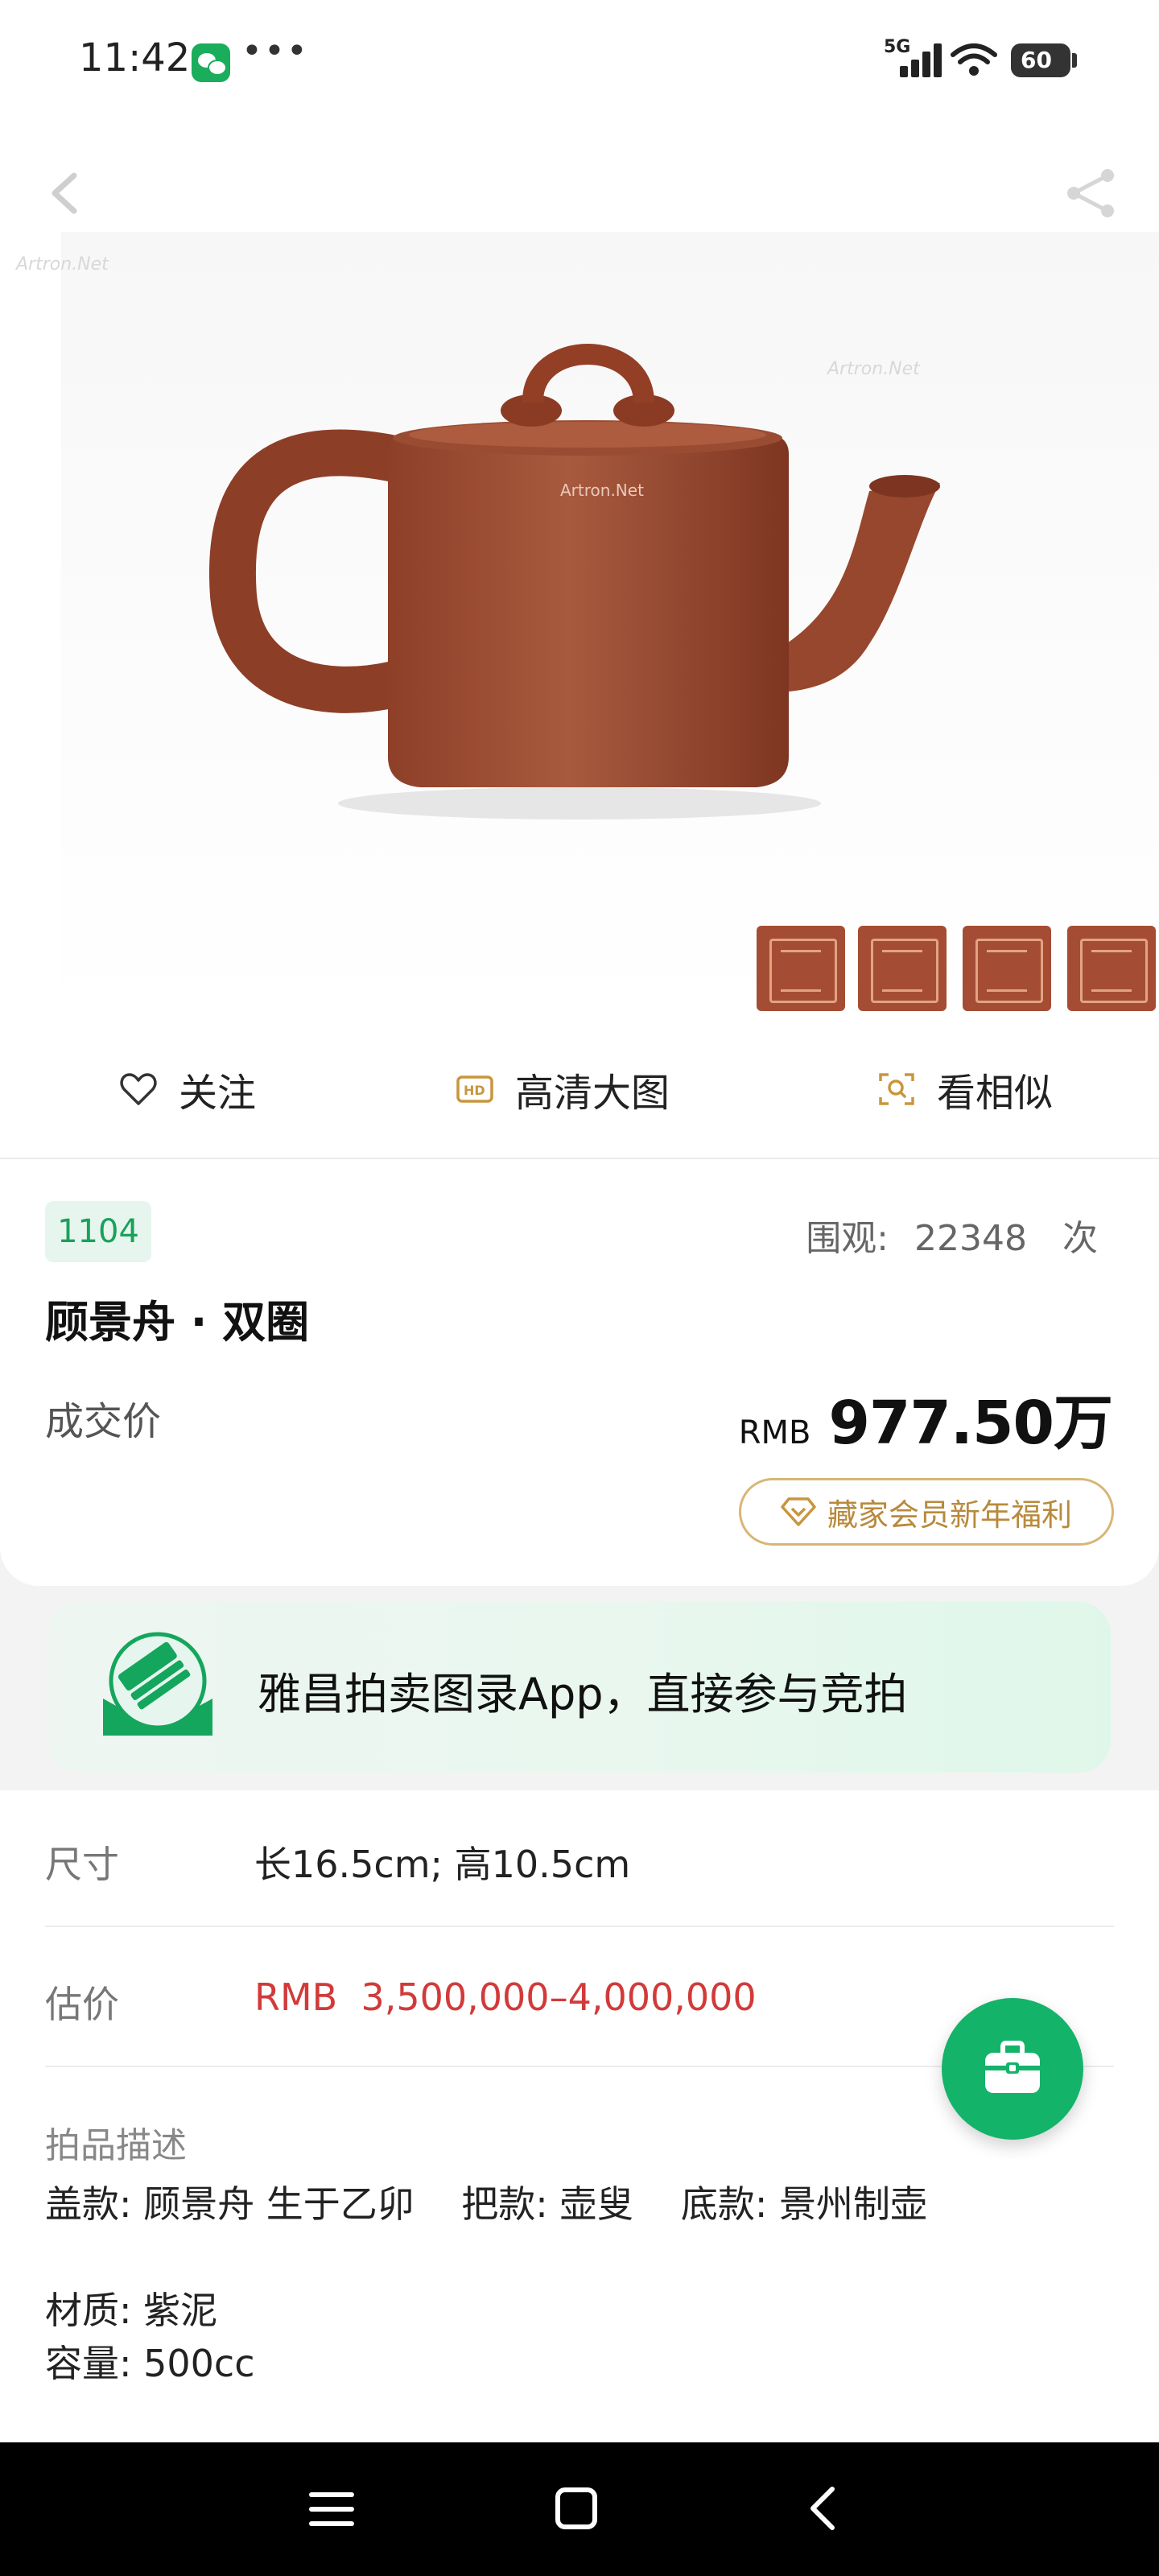 The height and width of the screenshot is (2576, 1159). I want to click on view-count-unit: 次, so click(1080, 1238).